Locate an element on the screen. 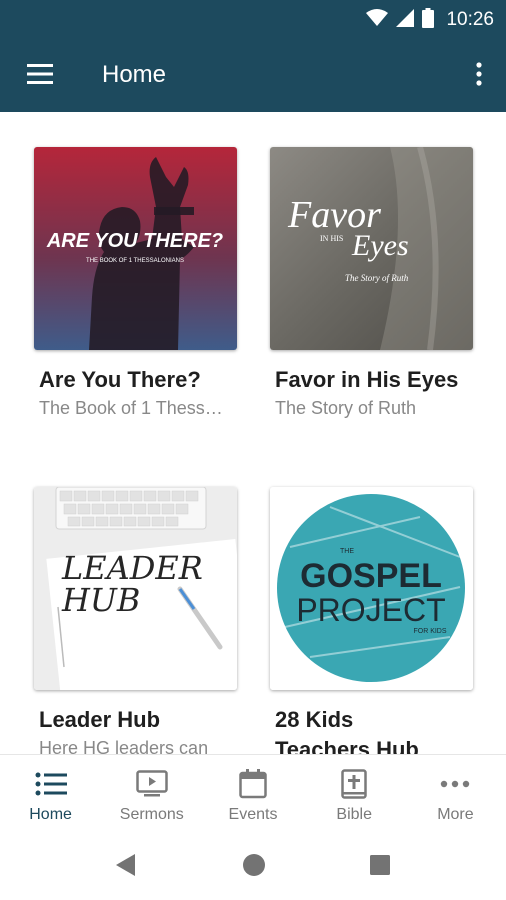 The height and width of the screenshot is (900, 506). card-title-line-2: Teachers Hub is located at coordinates (347, 745).